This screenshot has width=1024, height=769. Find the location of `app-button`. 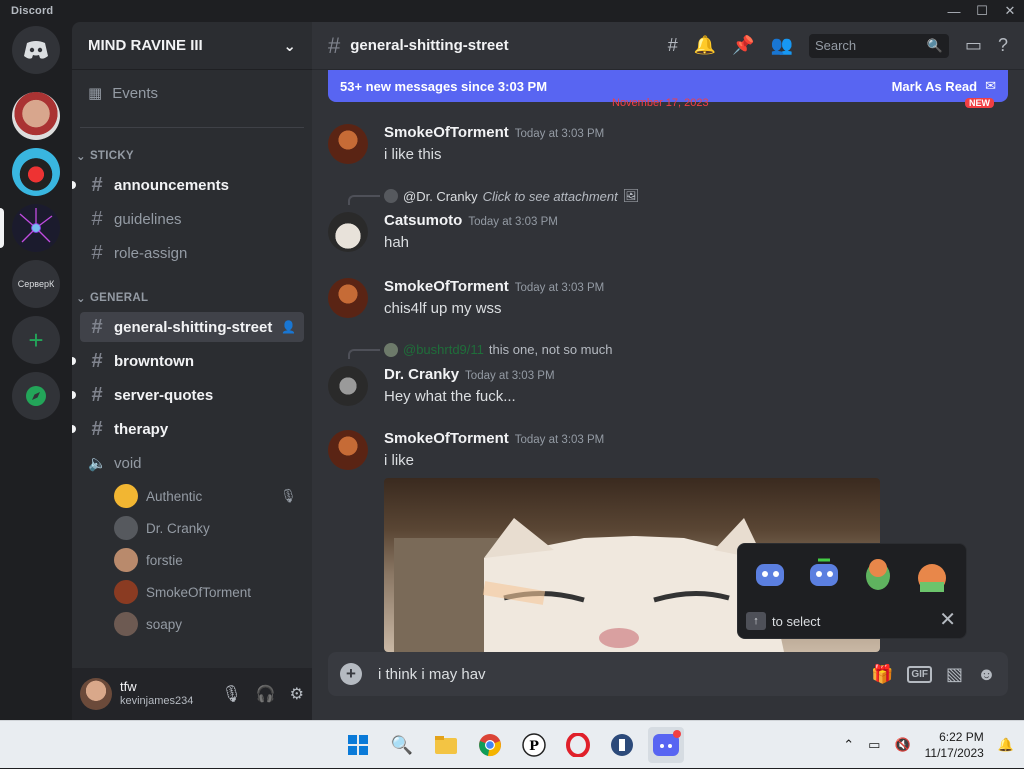

app-button is located at coordinates (622, 745).